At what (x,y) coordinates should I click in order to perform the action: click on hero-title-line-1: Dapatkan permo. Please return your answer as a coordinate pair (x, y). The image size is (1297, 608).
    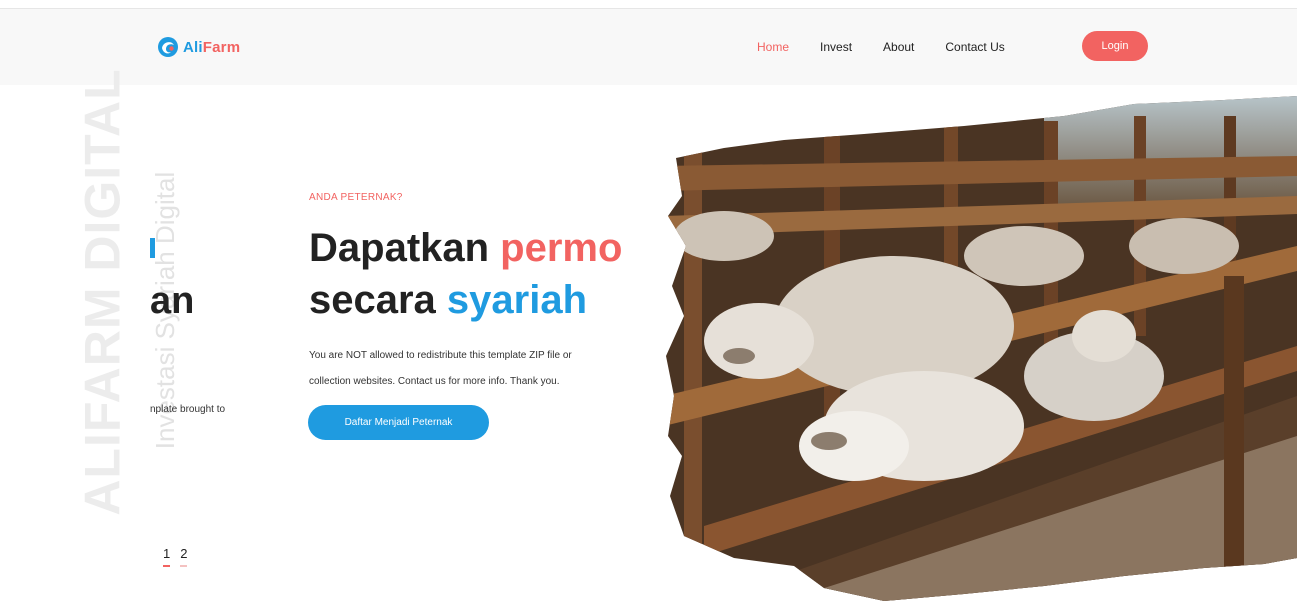
    Looking at the image, I should click on (466, 248).